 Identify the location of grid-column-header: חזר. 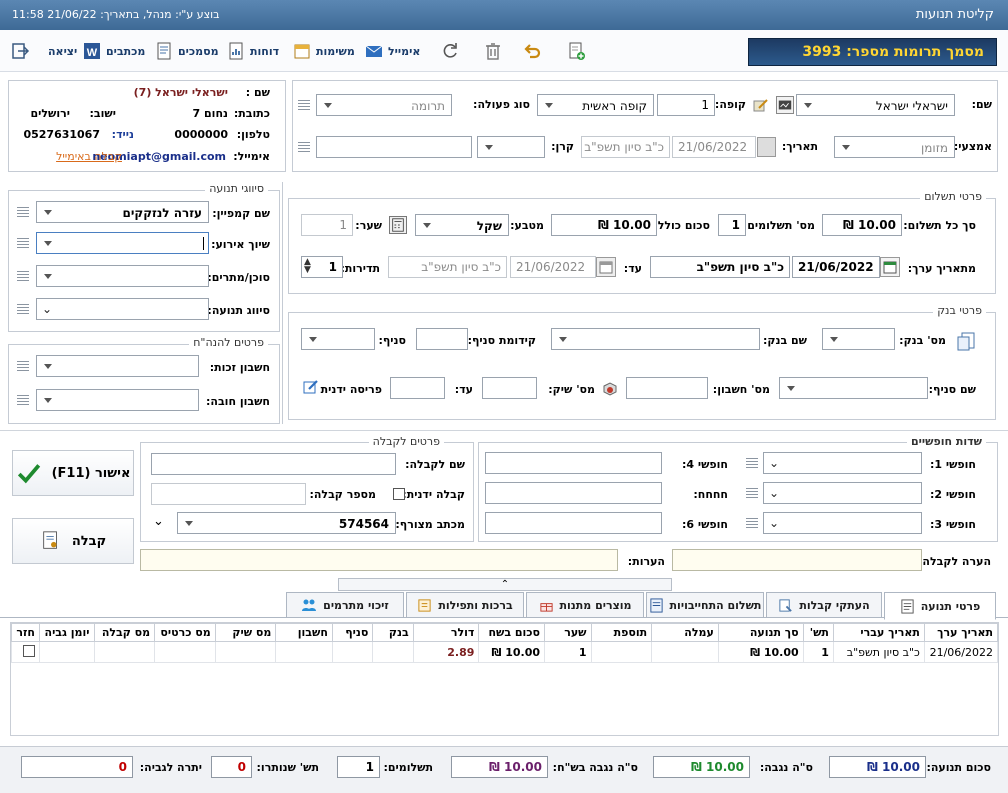
(25, 632).